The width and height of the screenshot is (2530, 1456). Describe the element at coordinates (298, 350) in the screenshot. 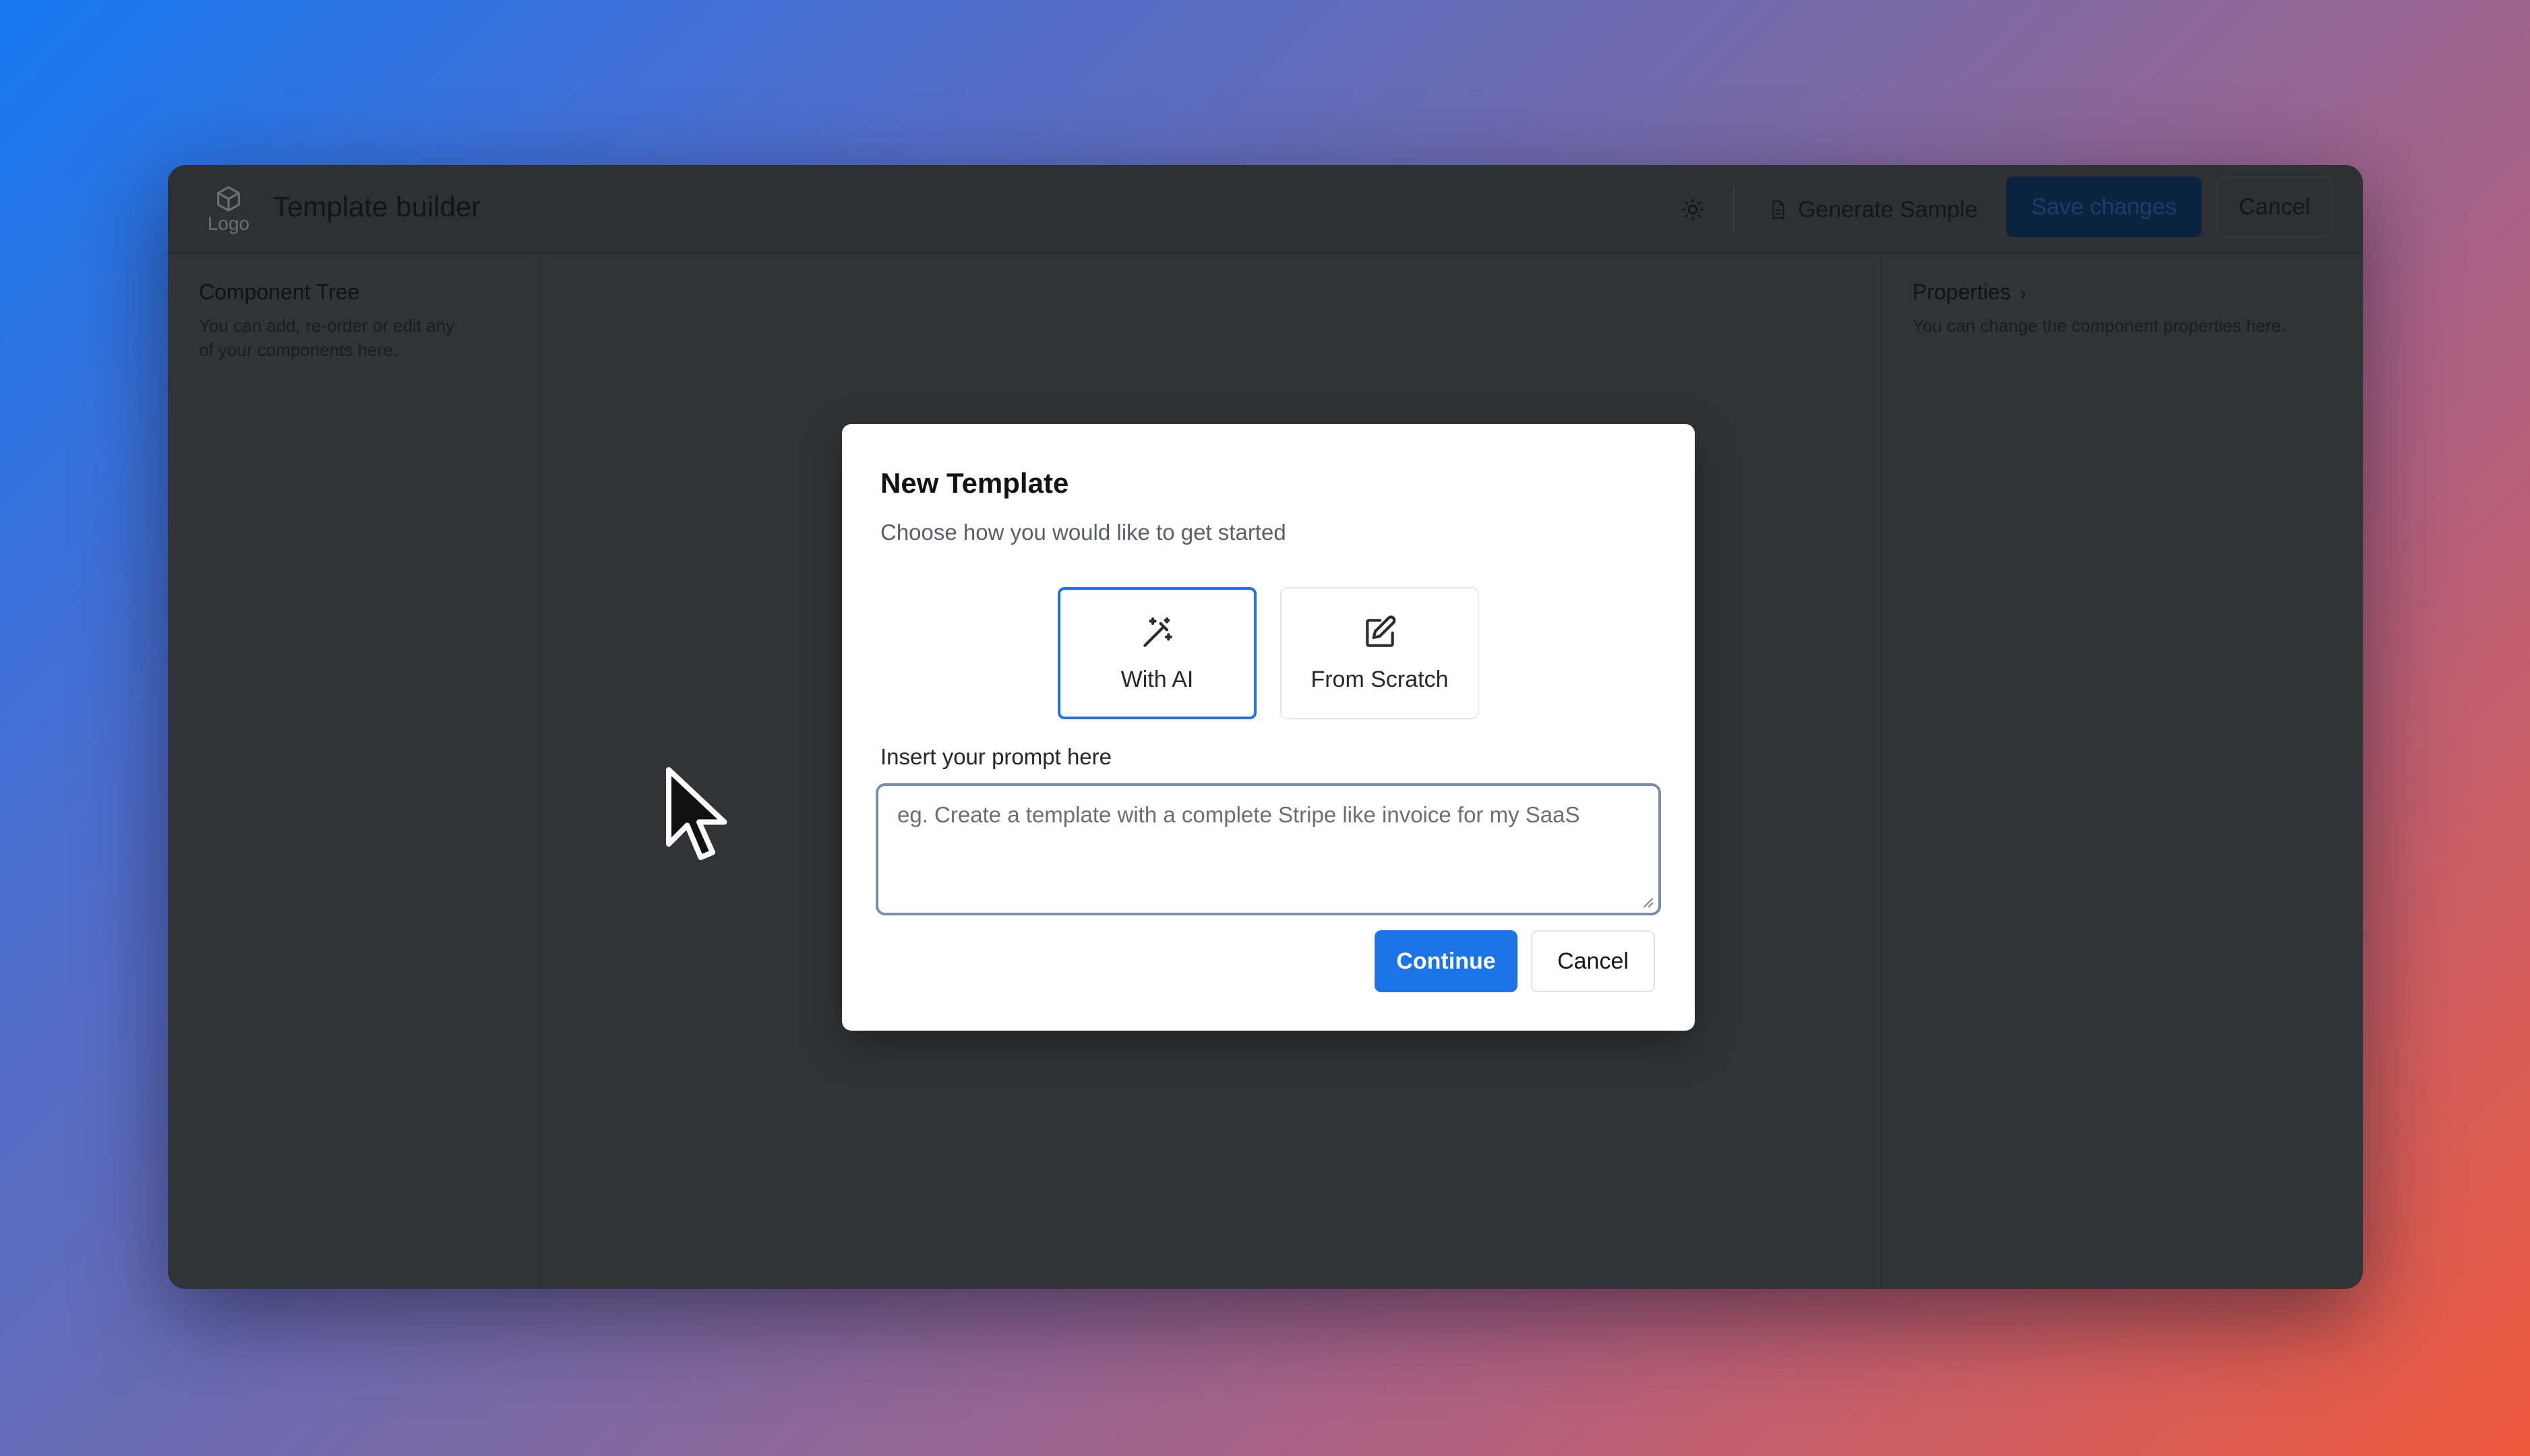

I see `component-tree-description-line2: of your components here.` at that location.